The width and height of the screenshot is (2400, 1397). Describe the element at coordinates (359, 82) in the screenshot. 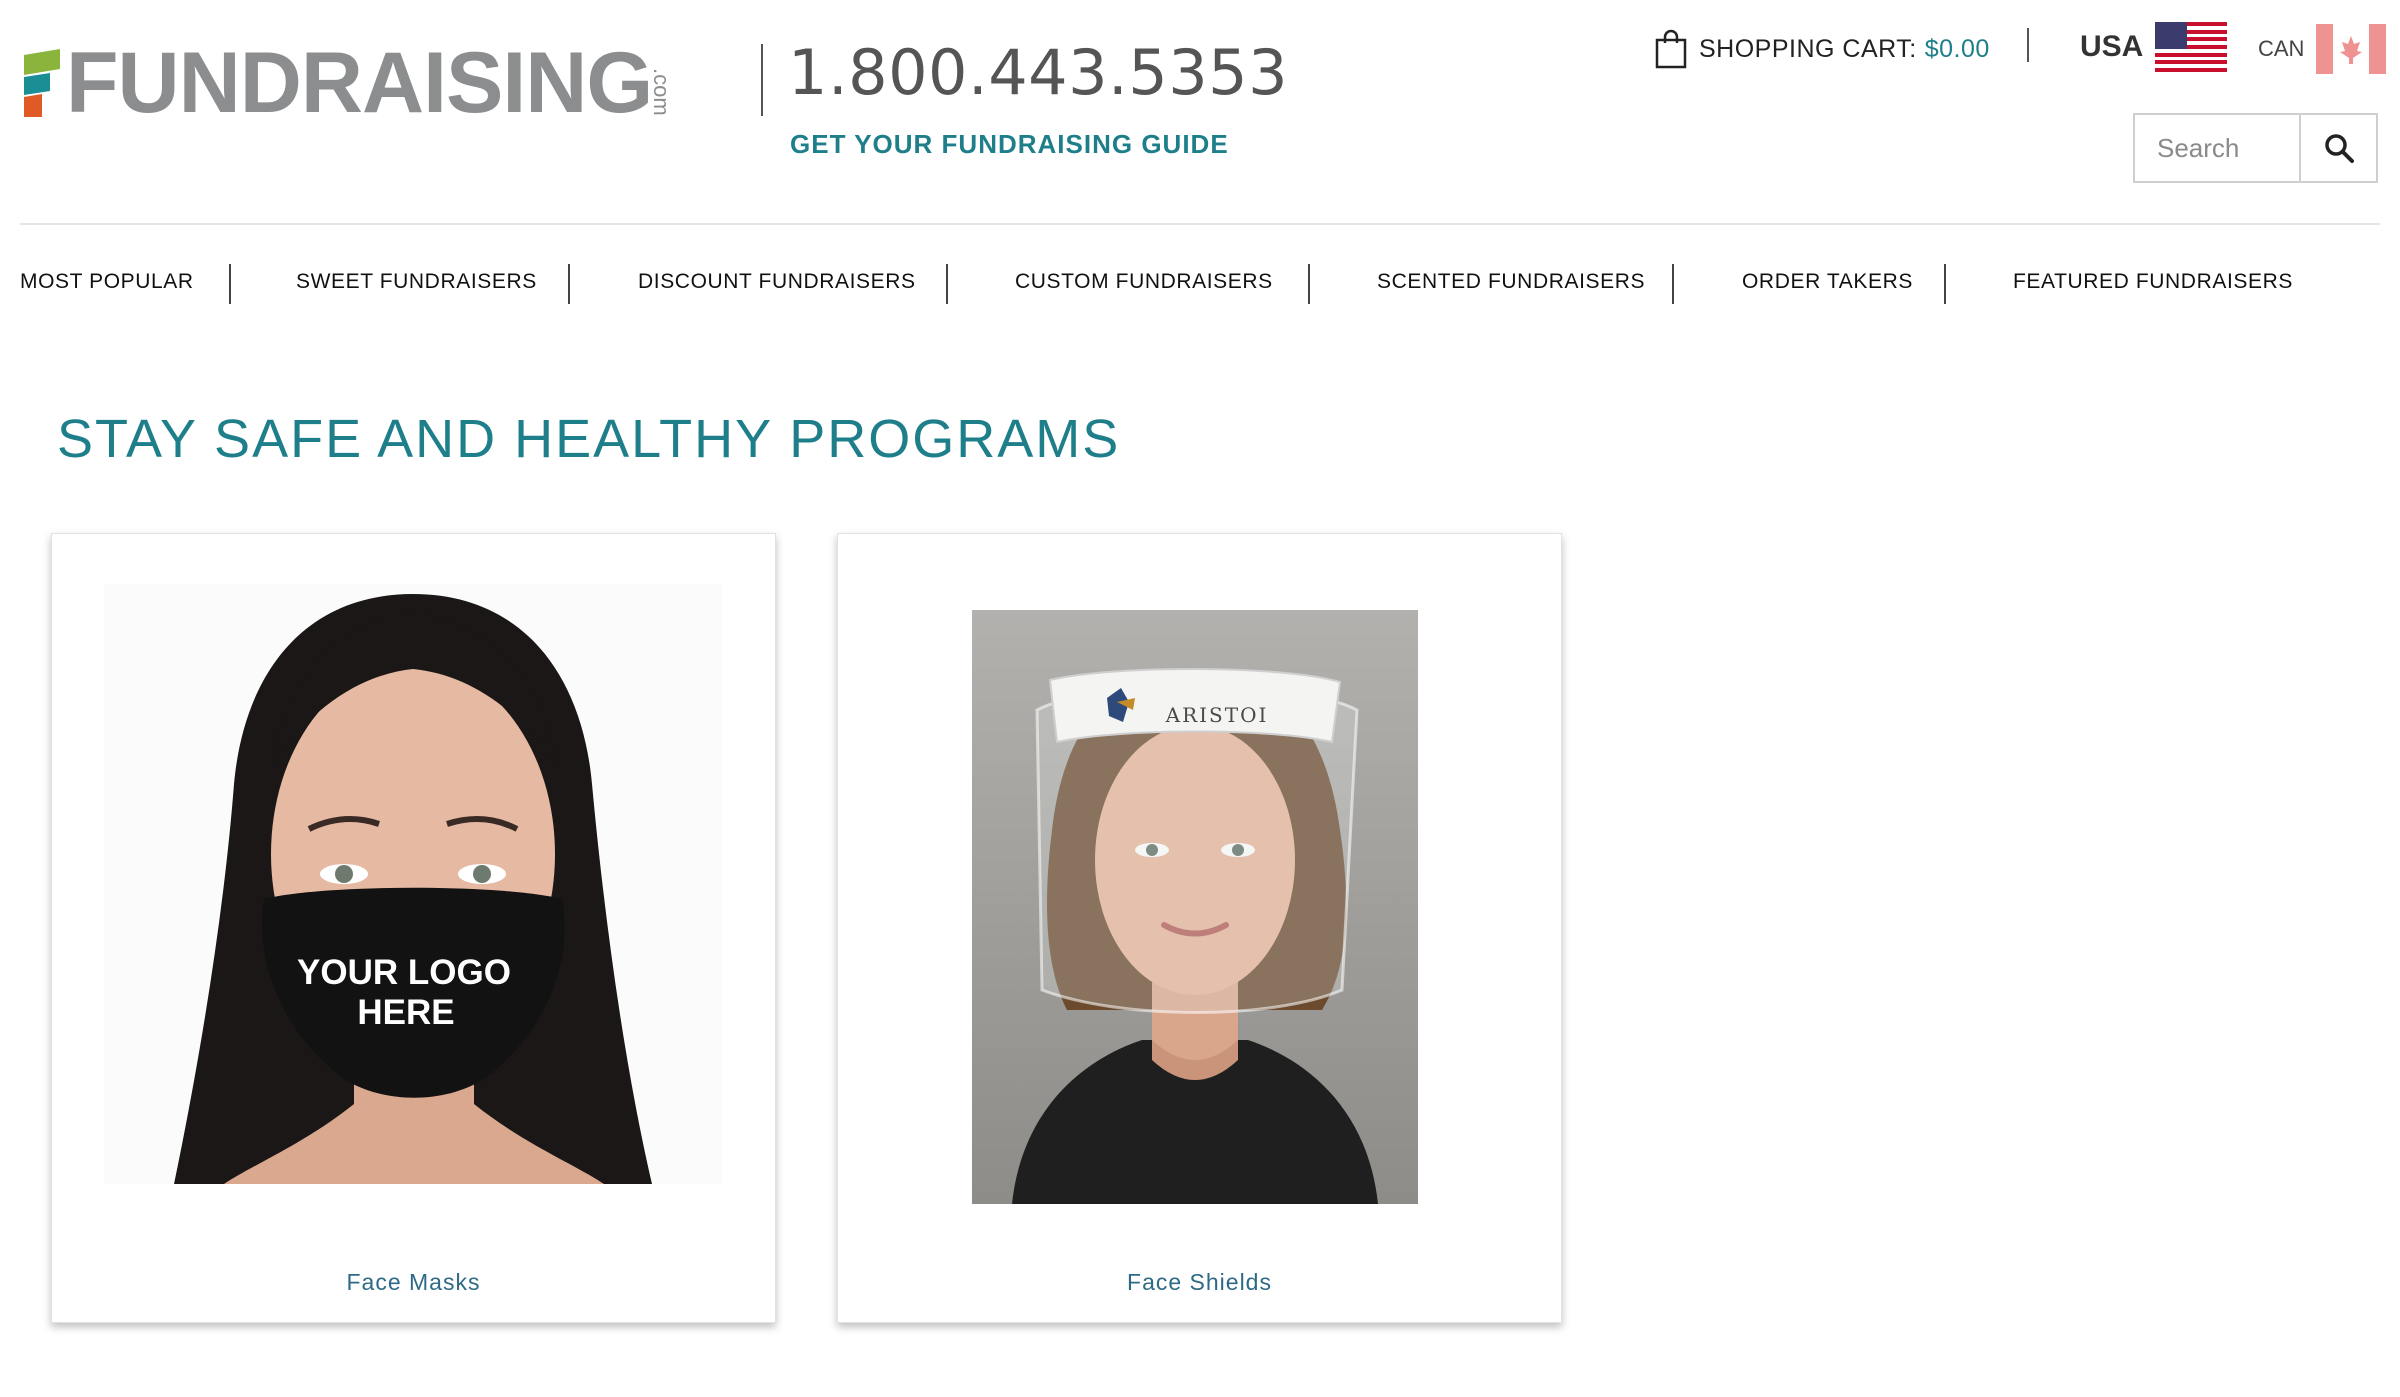

I see `logo-text: FUNDRAISING` at that location.